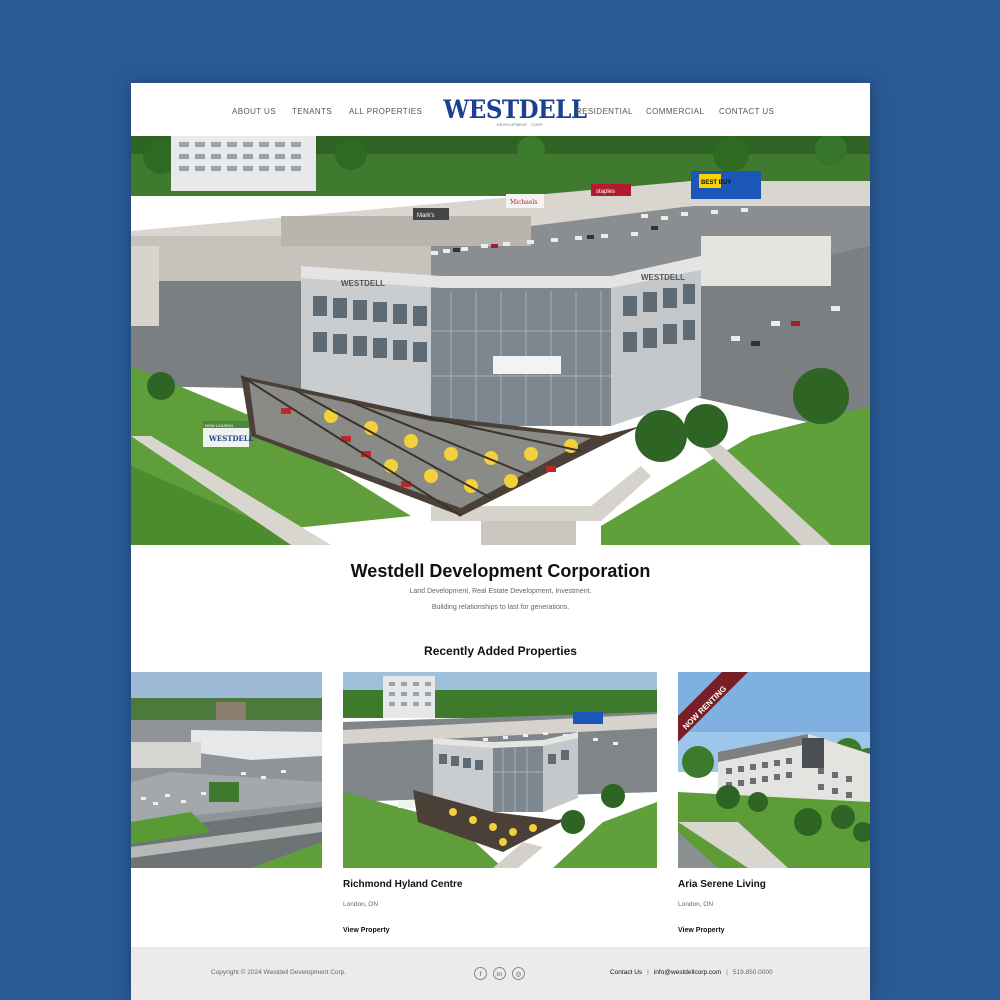  What do you see at coordinates (363, 283) in the screenshot?
I see `building-sign-left: WESTDELL` at bounding box center [363, 283].